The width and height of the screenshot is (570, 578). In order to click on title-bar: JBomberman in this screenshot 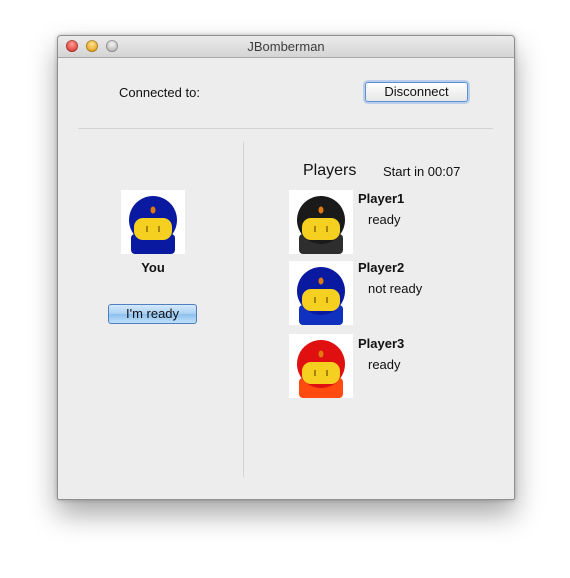, I will do `click(286, 47)`.